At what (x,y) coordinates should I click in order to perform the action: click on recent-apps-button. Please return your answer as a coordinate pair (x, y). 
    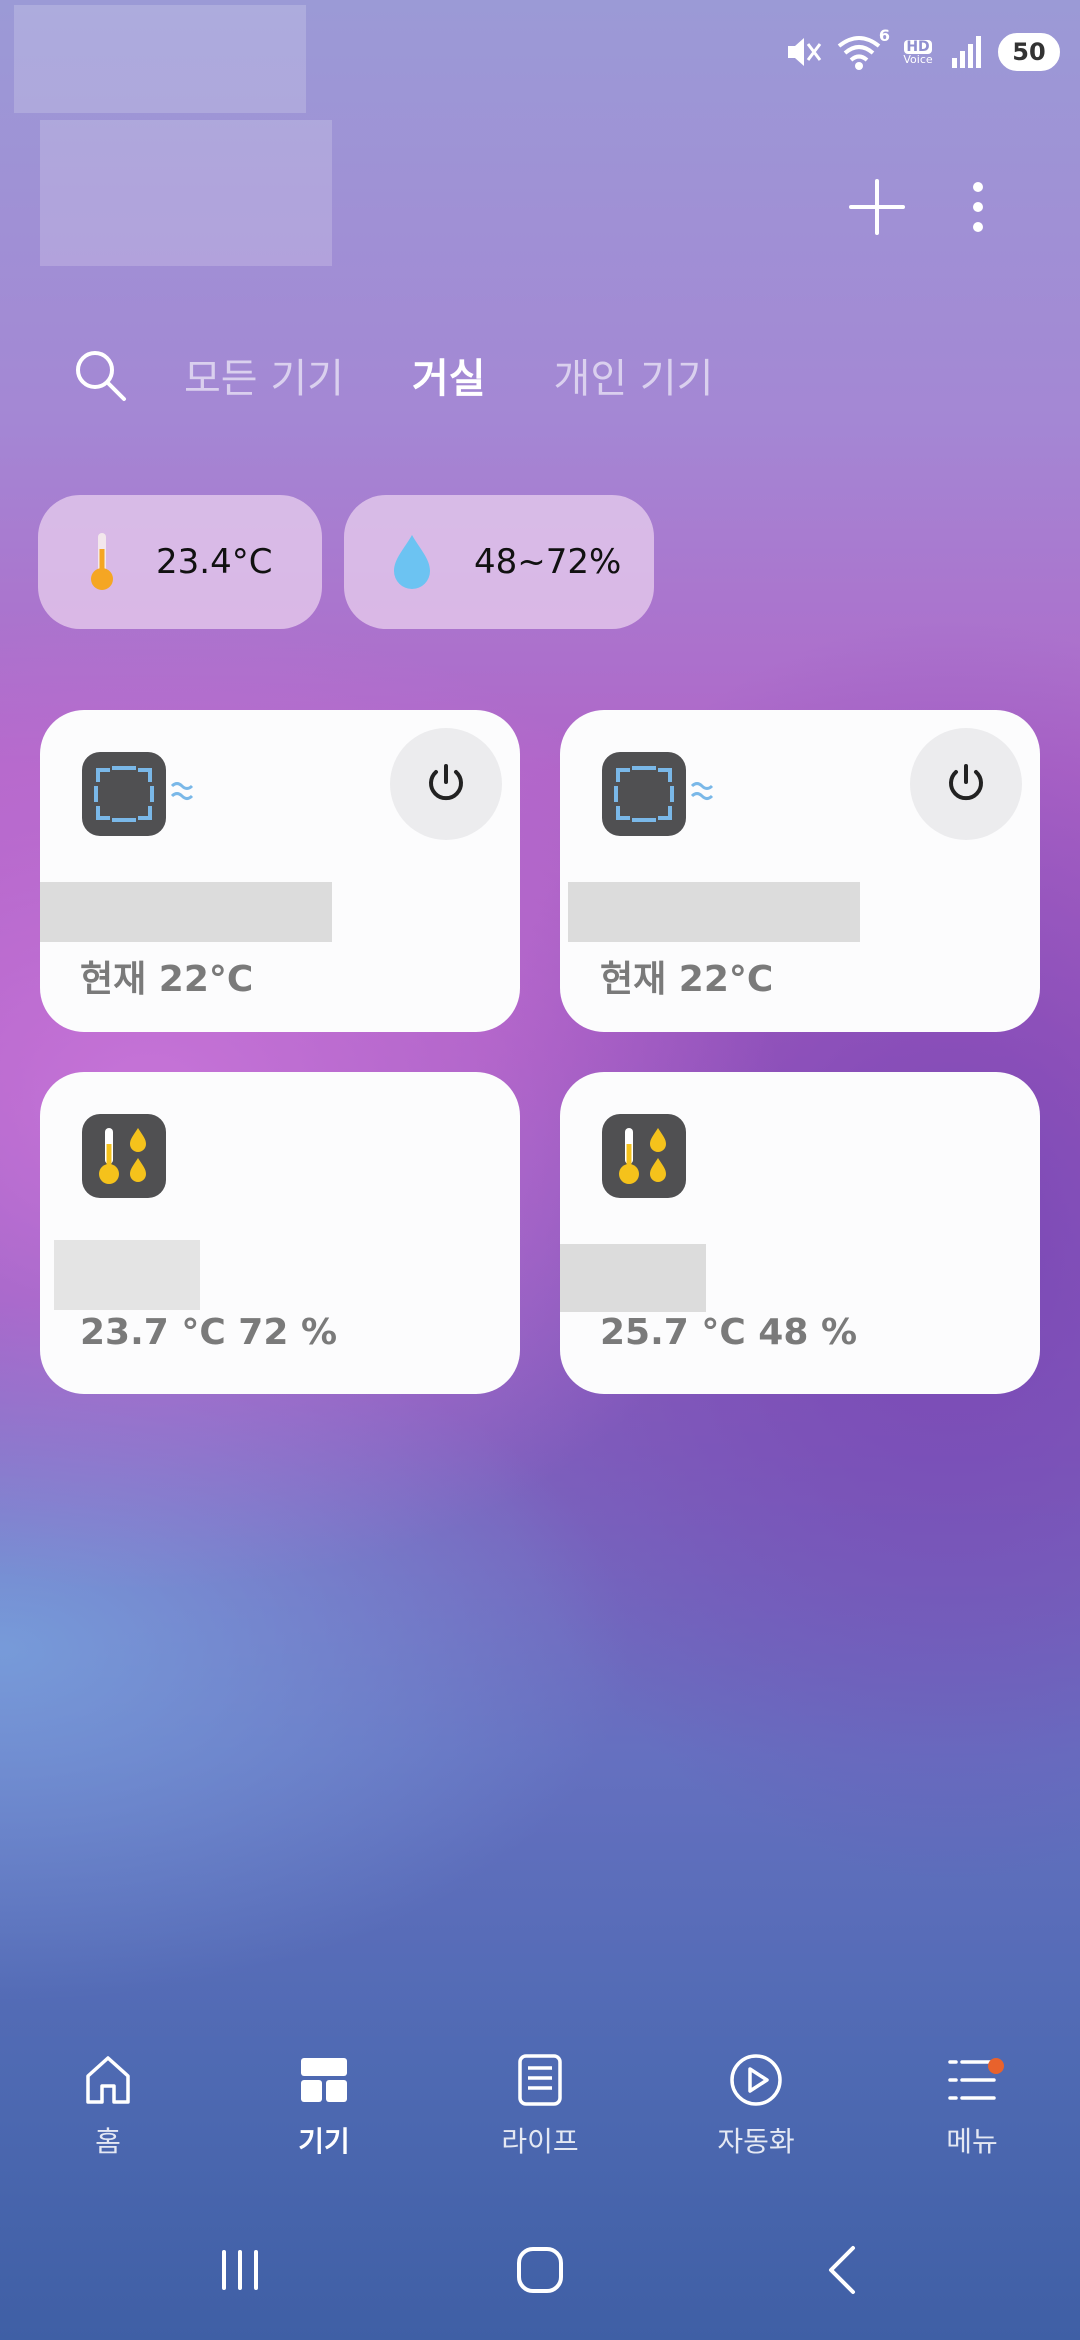
    Looking at the image, I should click on (240, 2270).